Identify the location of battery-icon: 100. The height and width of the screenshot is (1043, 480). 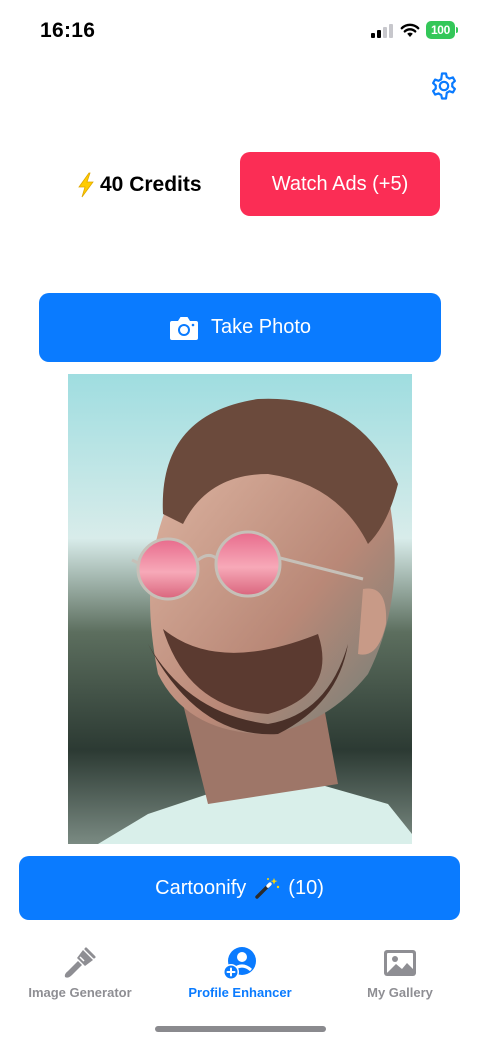
(442, 30).